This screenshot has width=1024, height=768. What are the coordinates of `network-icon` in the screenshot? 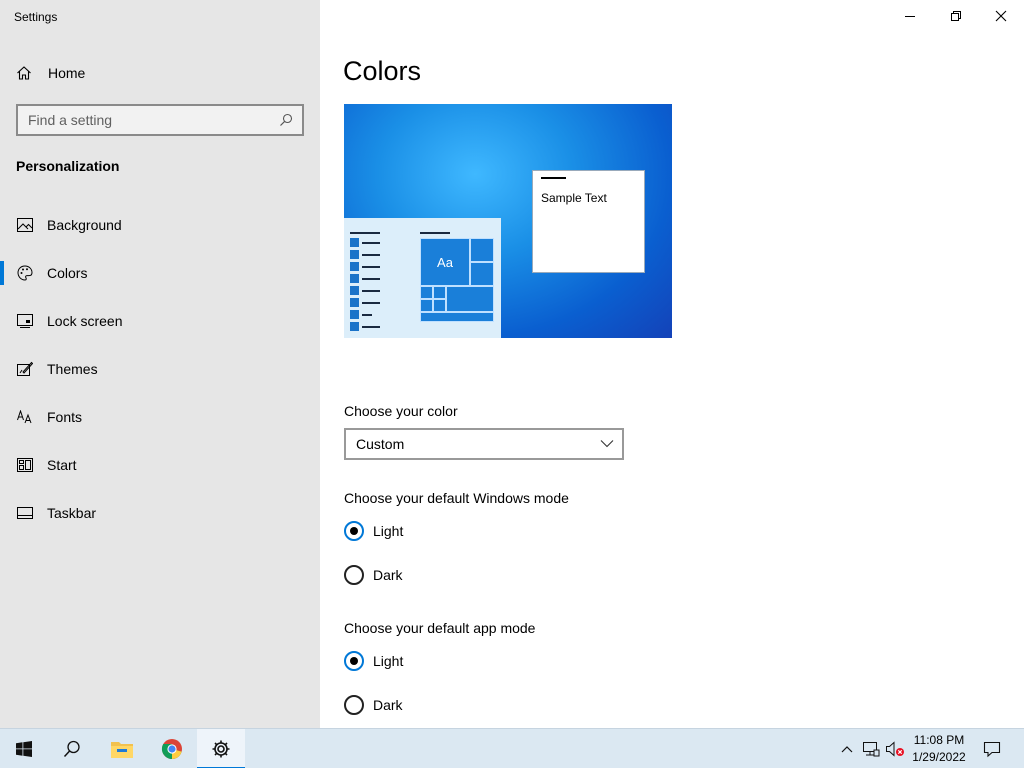 It's located at (871, 749).